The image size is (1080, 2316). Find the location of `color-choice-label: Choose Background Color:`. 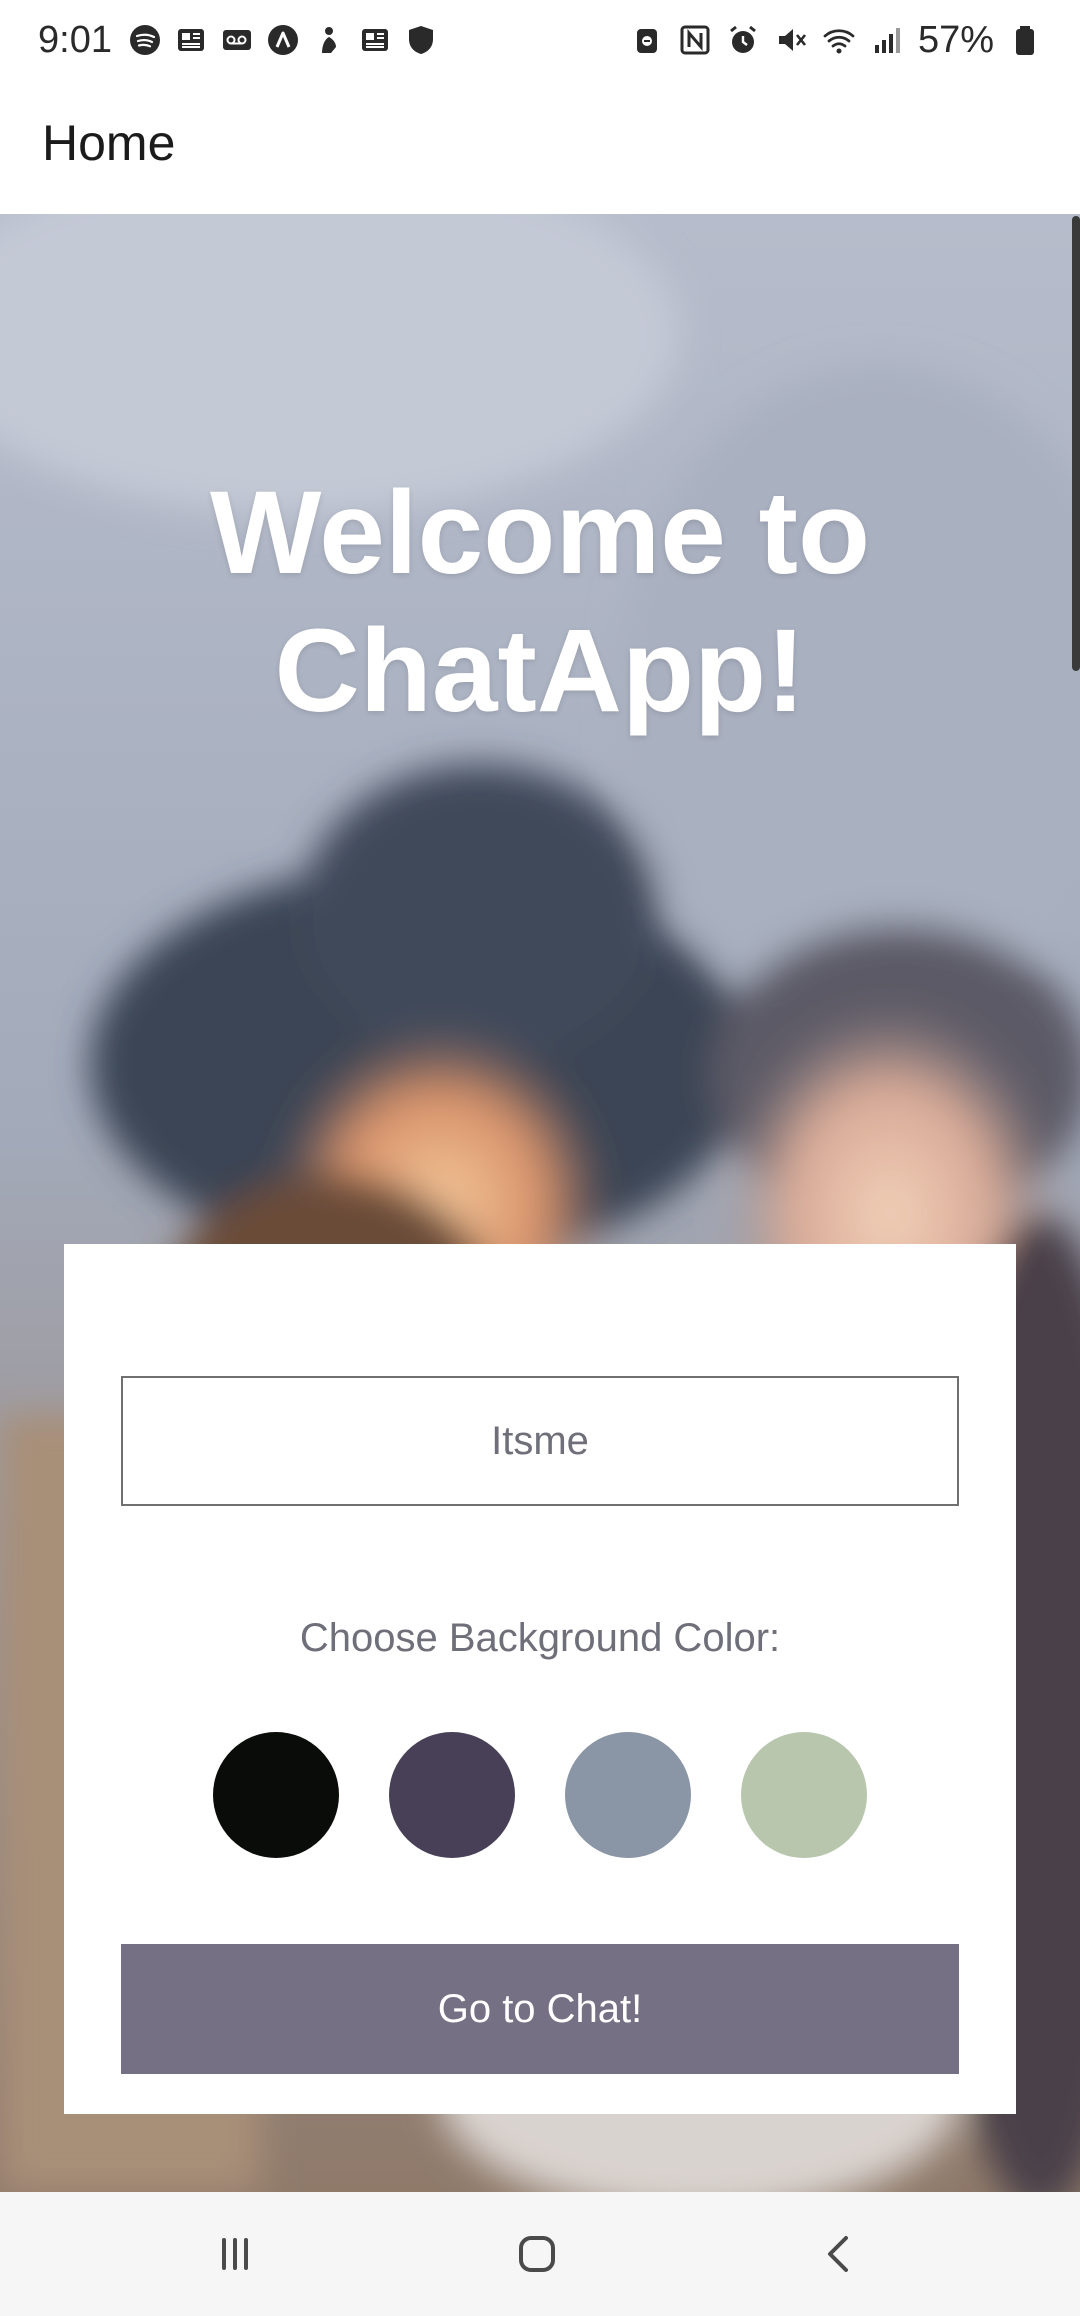

color-choice-label: Choose Background Color: is located at coordinates (540, 1638).